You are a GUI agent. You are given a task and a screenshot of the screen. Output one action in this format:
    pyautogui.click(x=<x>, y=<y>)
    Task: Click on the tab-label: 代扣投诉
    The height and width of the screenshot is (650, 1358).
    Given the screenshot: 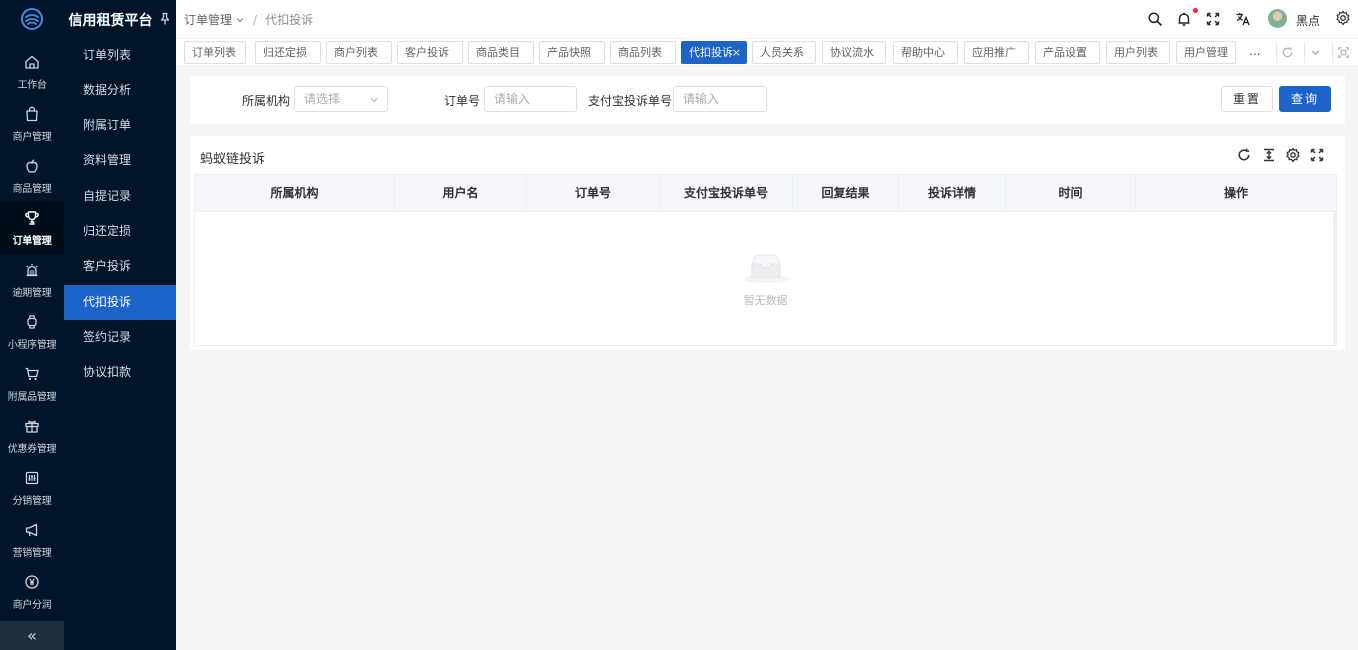 What is the action you would take?
    pyautogui.click(x=711, y=52)
    